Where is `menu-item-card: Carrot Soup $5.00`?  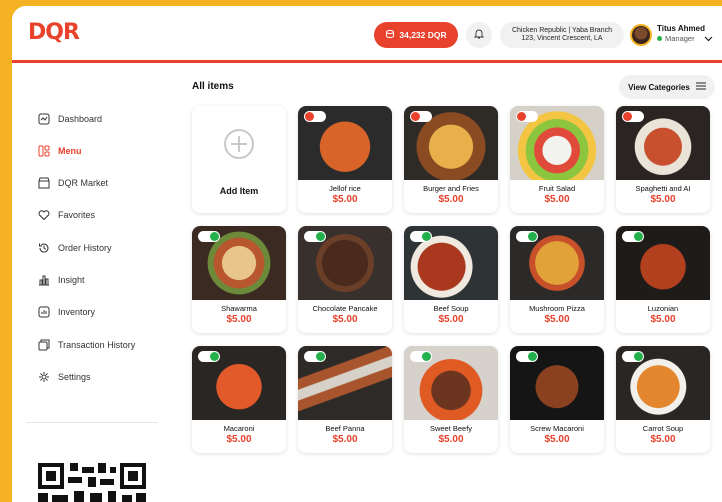
menu-item-card: Carrot Soup $5.00 is located at coordinates (663, 399).